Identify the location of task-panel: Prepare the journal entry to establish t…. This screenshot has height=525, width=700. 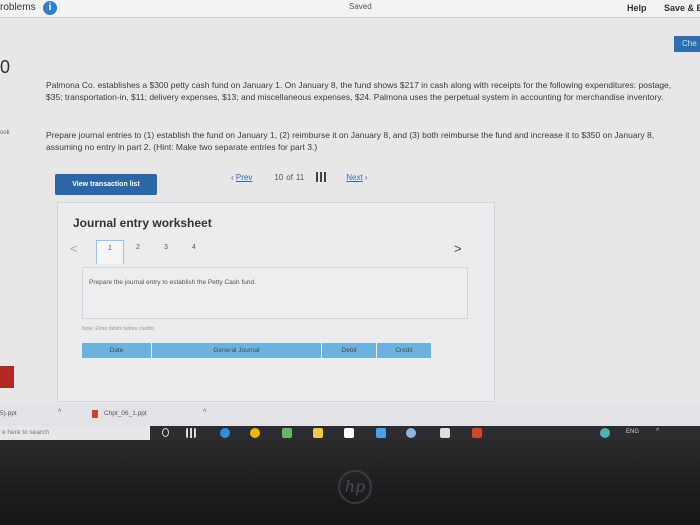
(275, 293).